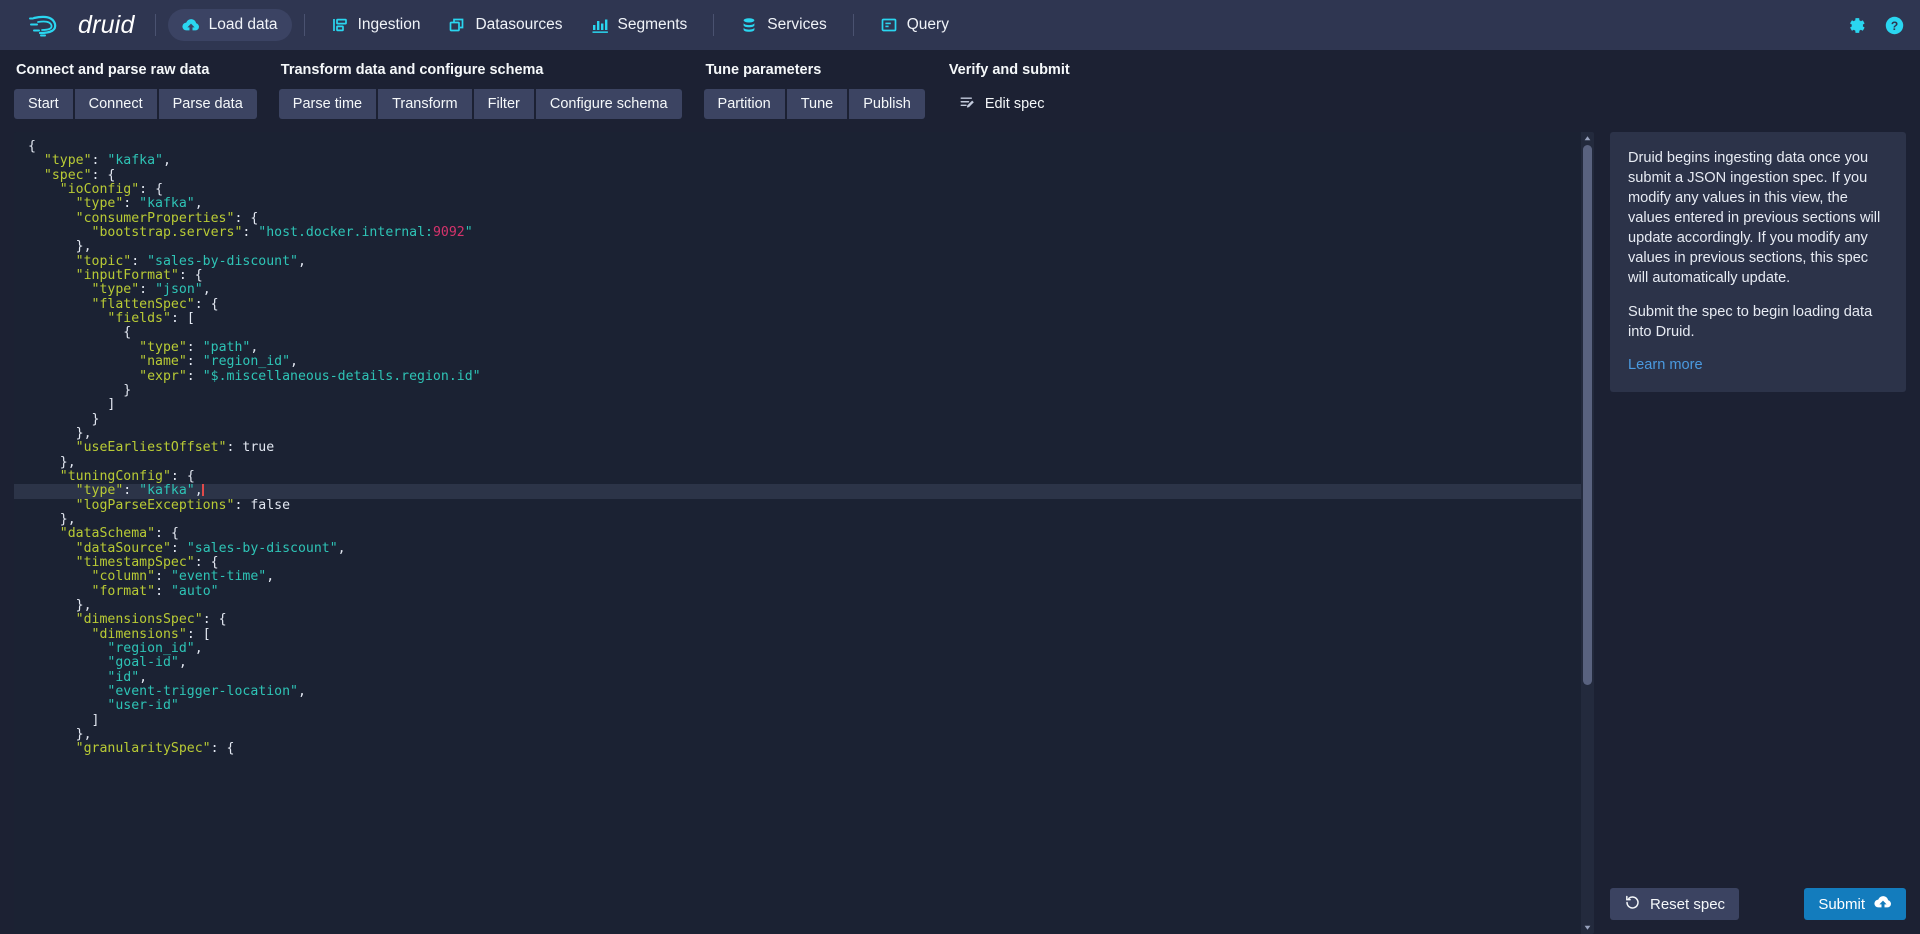 The height and width of the screenshot is (934, 1920). Describe the element at coordinates (376, 25) in the screenshot. I see `nav-item-ingestion: Ingestion` at that location.